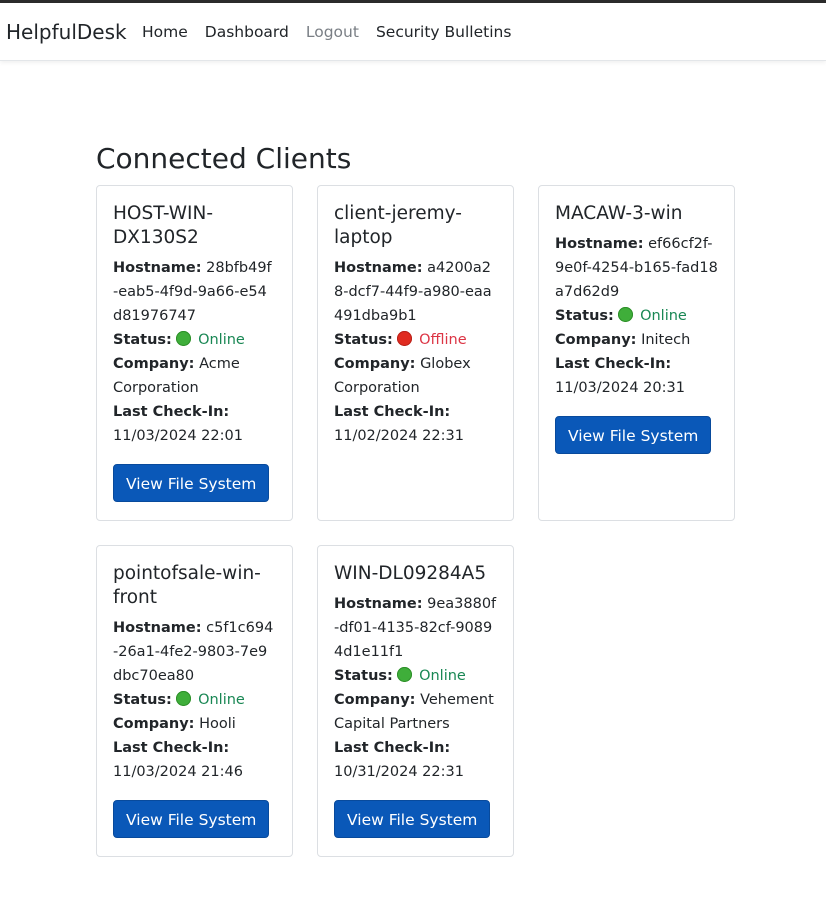 The image size is (826, 907). I want to click on client-name: WIN-DL09284A5, so click(410, 573).